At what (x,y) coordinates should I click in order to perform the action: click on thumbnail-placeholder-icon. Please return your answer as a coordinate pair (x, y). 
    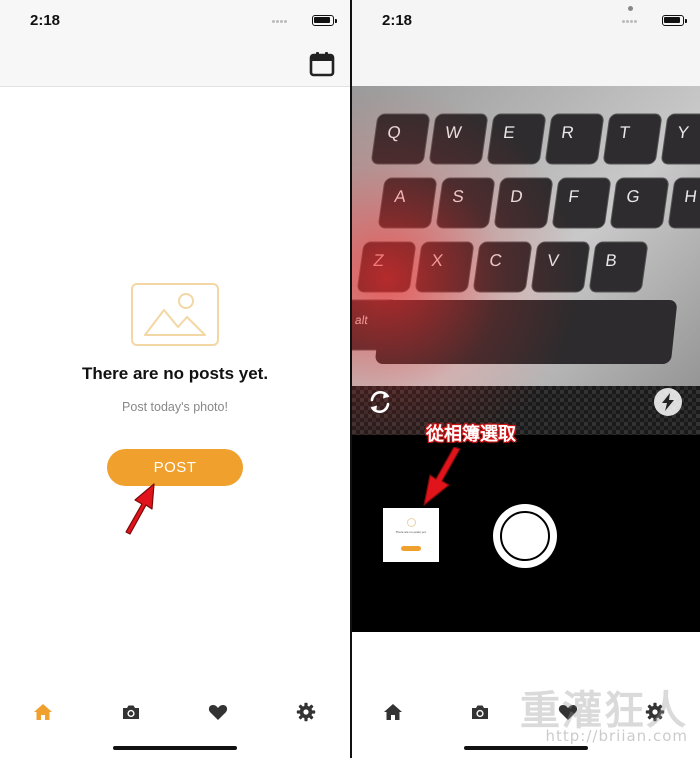
    Looking at the image, I should click on (411, 522).